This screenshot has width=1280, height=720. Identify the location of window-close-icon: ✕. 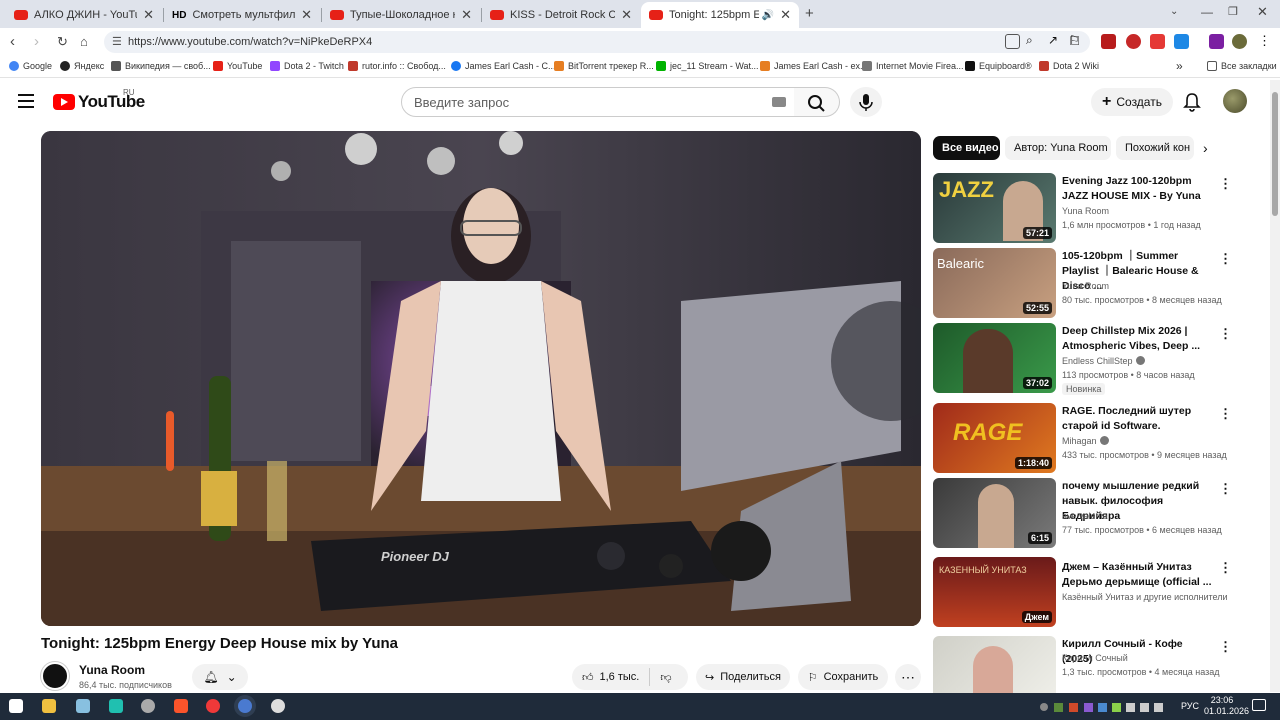
(1262, 12).